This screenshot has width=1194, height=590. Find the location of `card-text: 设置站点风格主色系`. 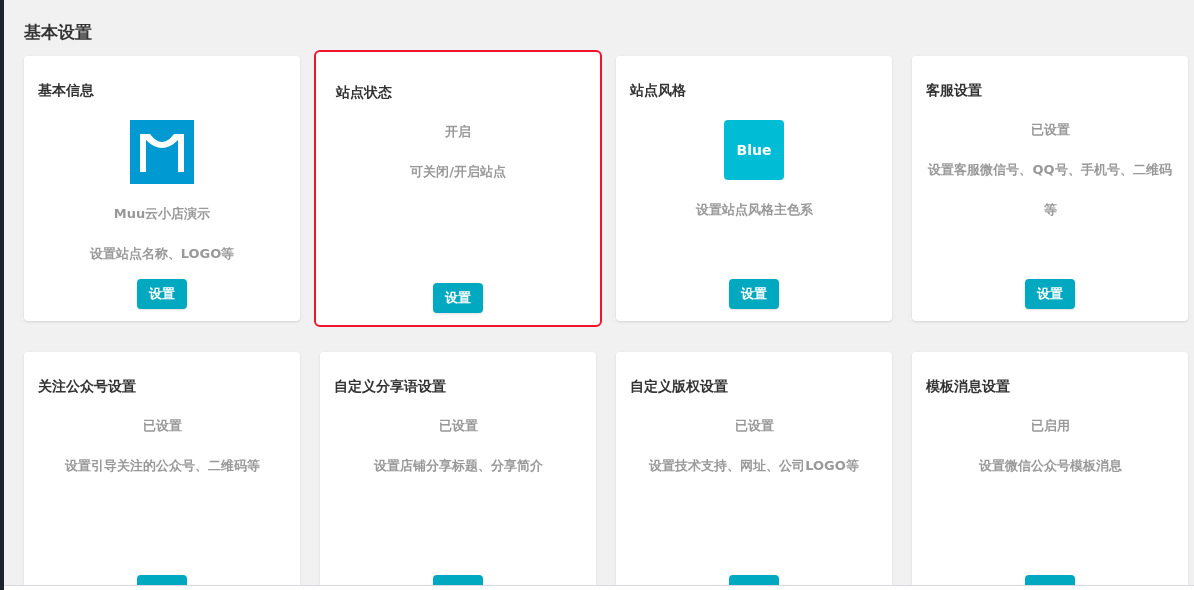

card-text: 设置站点风格主色系 is located at coordinates (754, 210).